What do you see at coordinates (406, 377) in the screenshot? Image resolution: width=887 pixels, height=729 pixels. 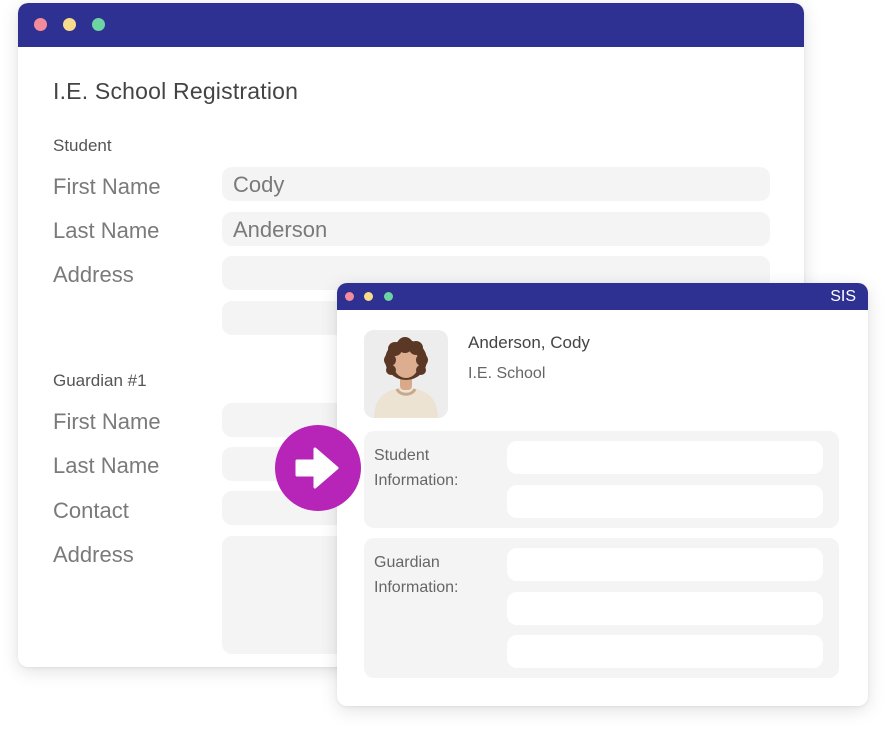 I see `person-icon` at bounding box center [406, 377].